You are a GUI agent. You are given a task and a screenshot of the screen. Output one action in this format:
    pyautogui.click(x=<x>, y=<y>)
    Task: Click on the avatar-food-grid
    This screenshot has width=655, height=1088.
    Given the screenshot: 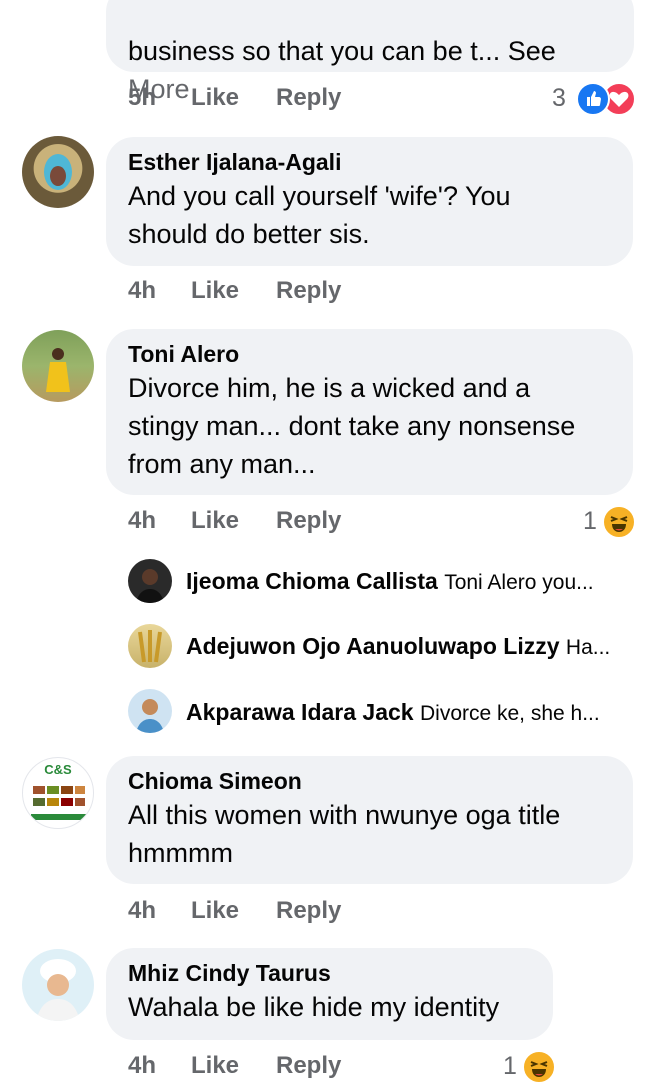 What is the action you would take?
    pyautogui.click(x=59, y=803)
    